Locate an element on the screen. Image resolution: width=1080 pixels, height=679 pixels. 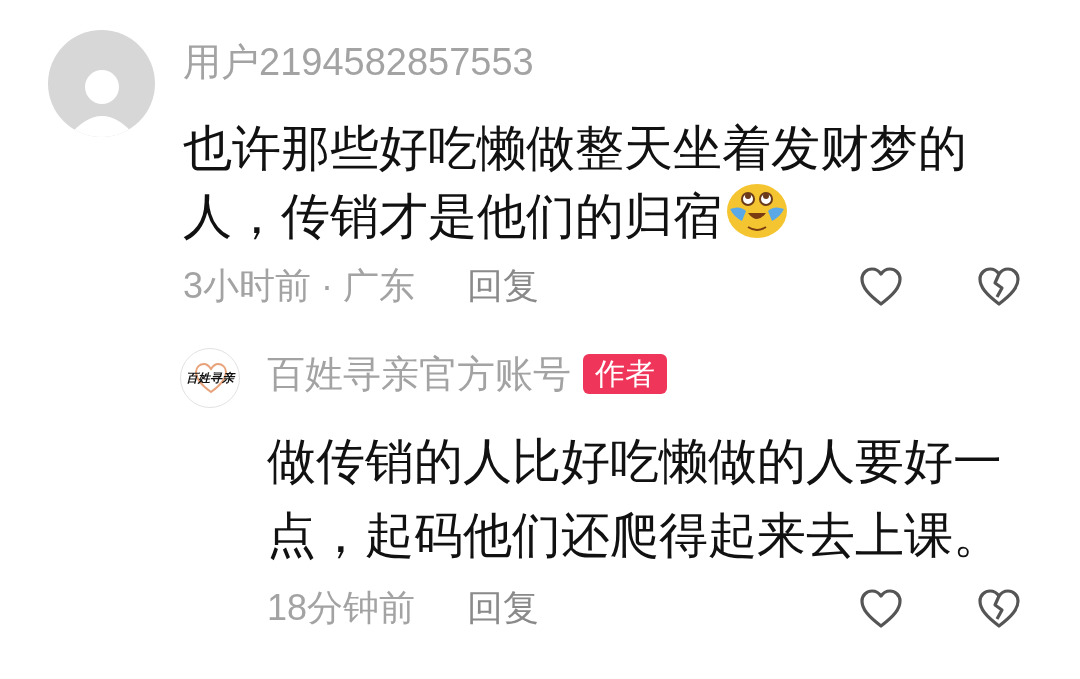
username: 百姓寻亲官方账号 is located at coordinates (419, 374).